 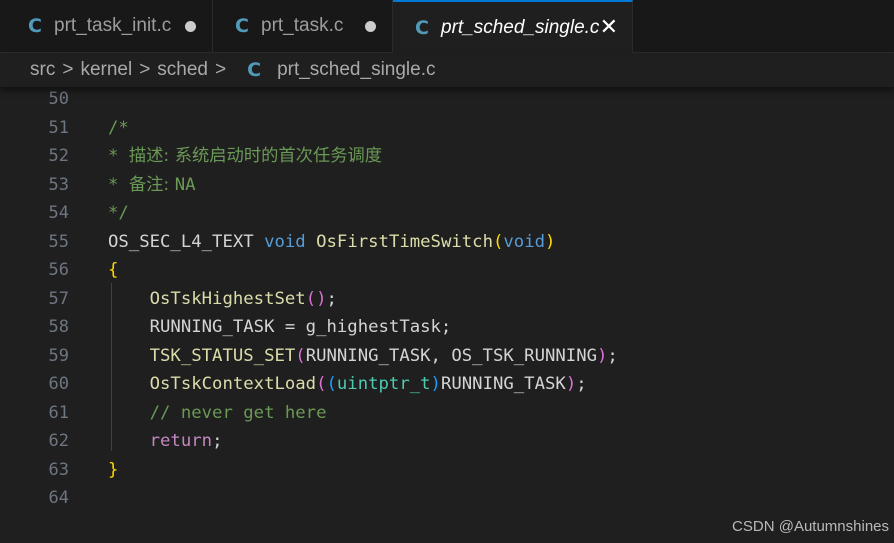 What do you see at coordinates (58, 127) in the screenshot?
I see `line-number: 51` at bounding box center [58, 127].